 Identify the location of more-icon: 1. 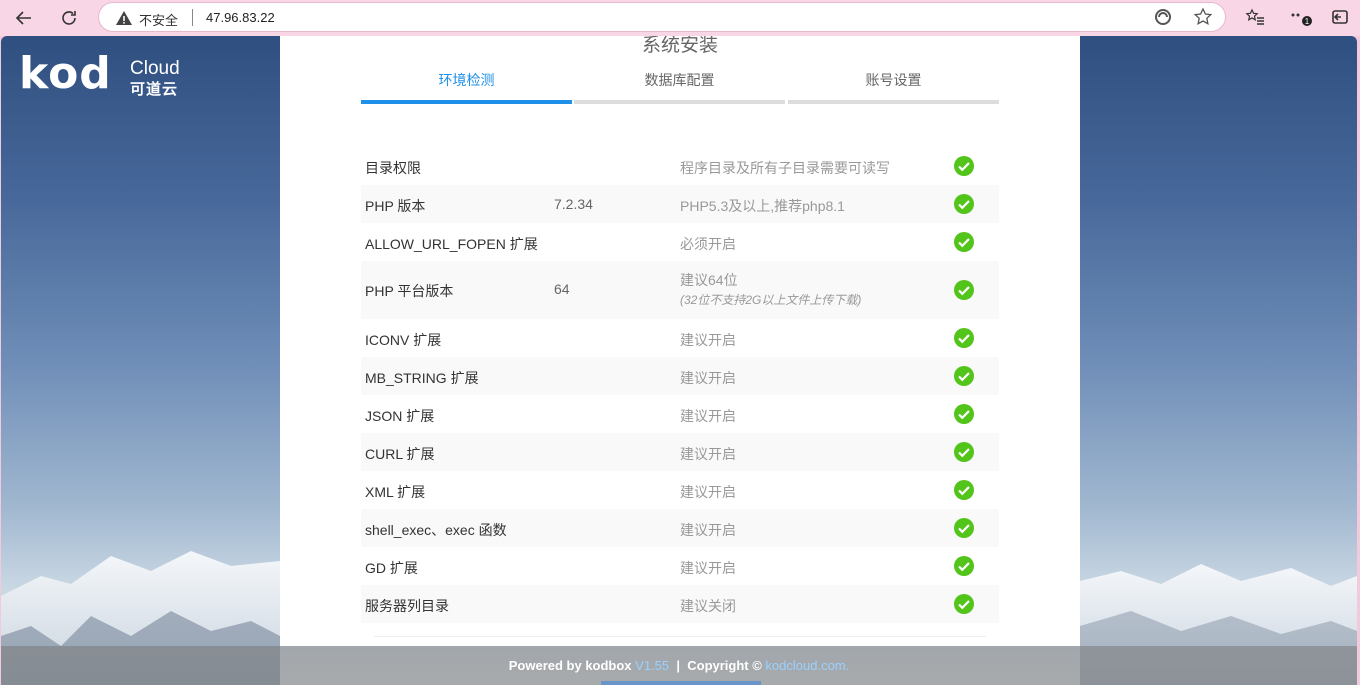
(1301, 19).